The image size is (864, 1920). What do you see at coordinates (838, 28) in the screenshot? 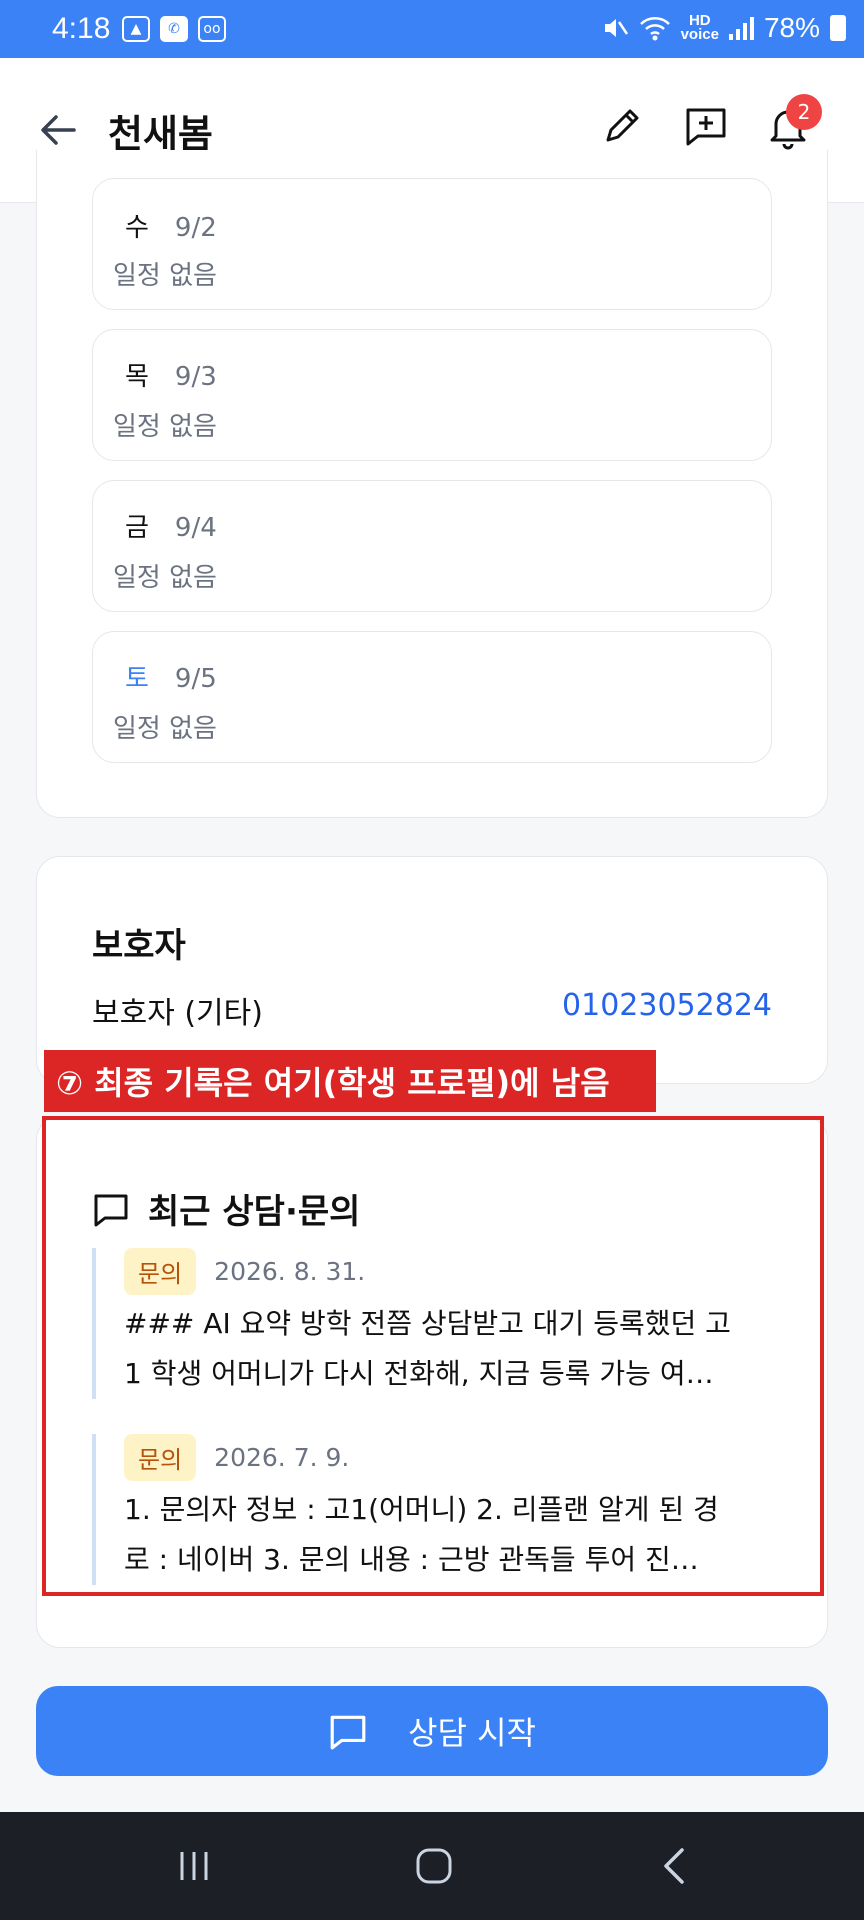
I see `battery-icon` at bounding box center [838, 28].